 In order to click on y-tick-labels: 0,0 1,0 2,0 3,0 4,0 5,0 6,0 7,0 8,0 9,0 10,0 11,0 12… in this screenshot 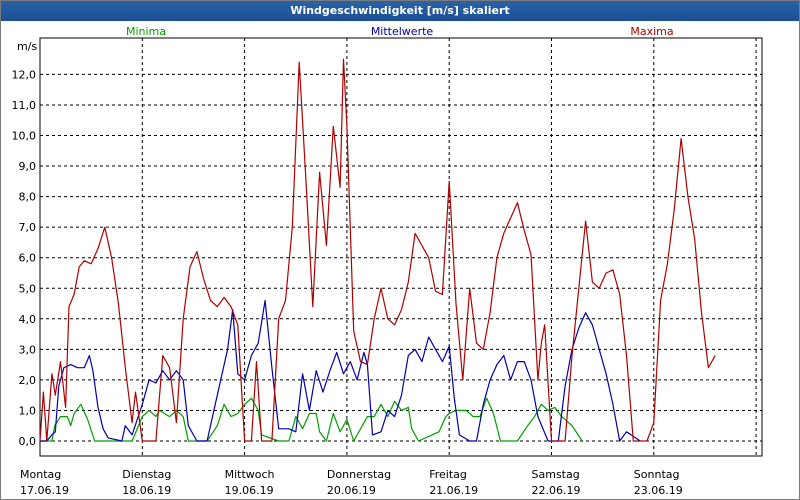, I will do `click(24, 258)`.